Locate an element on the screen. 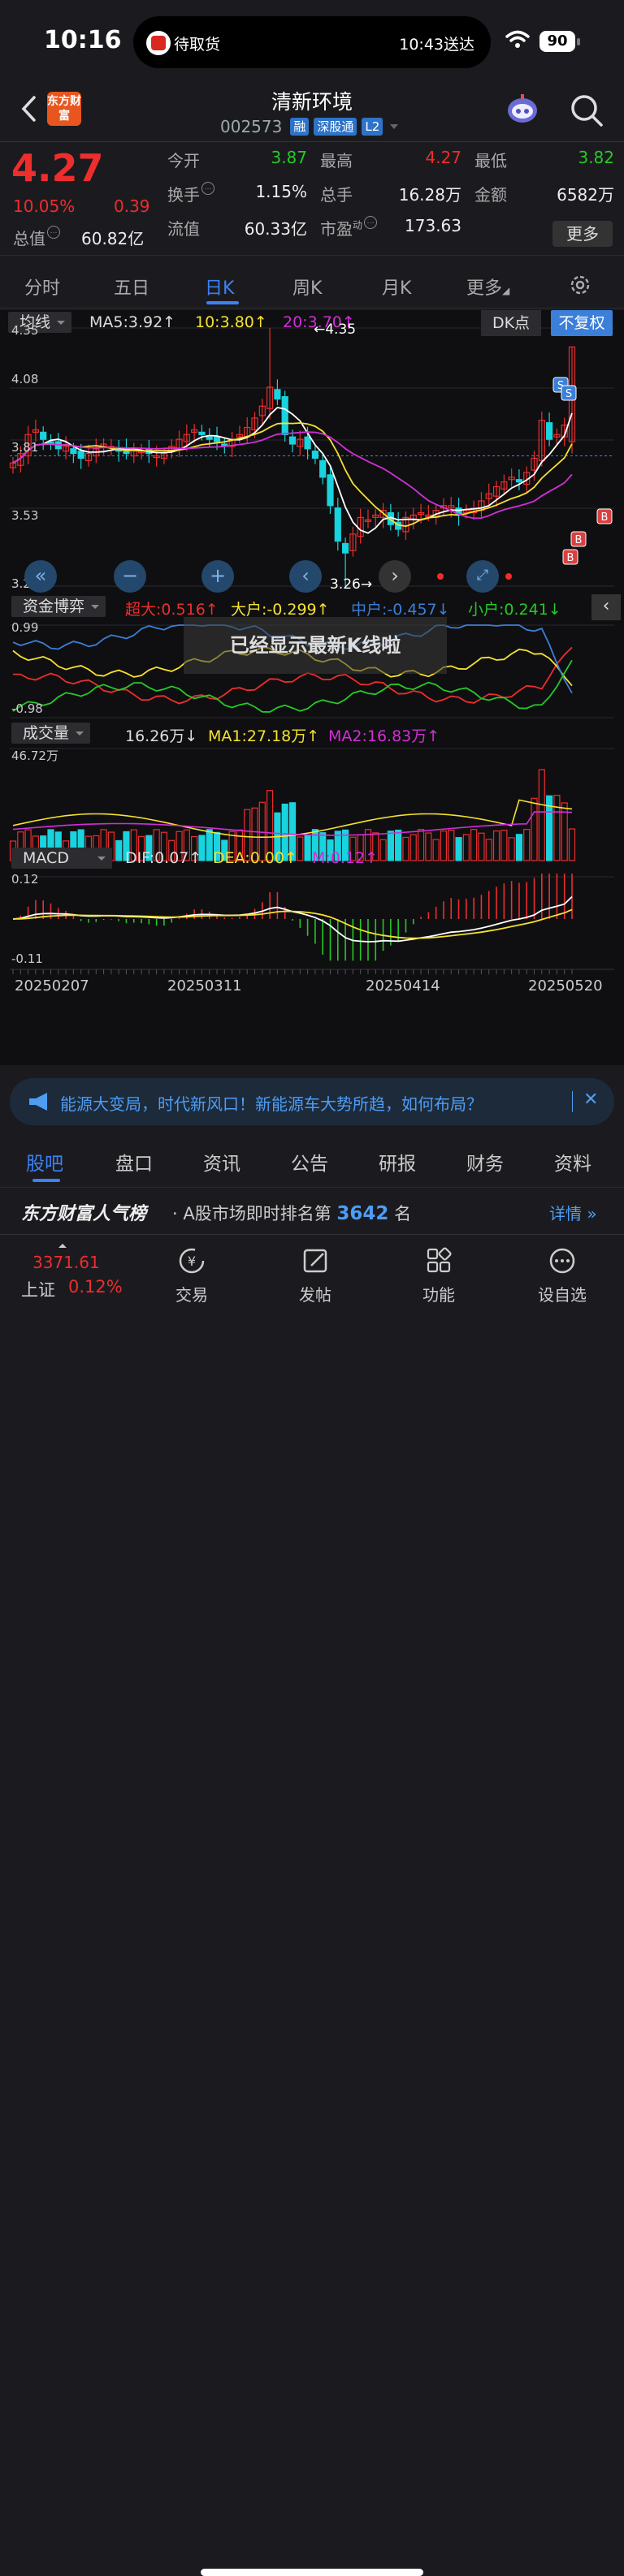 This screenshot has height=2576, width=624. nav-trade: ¥ 交易 is located at coordinates (191, 1275).